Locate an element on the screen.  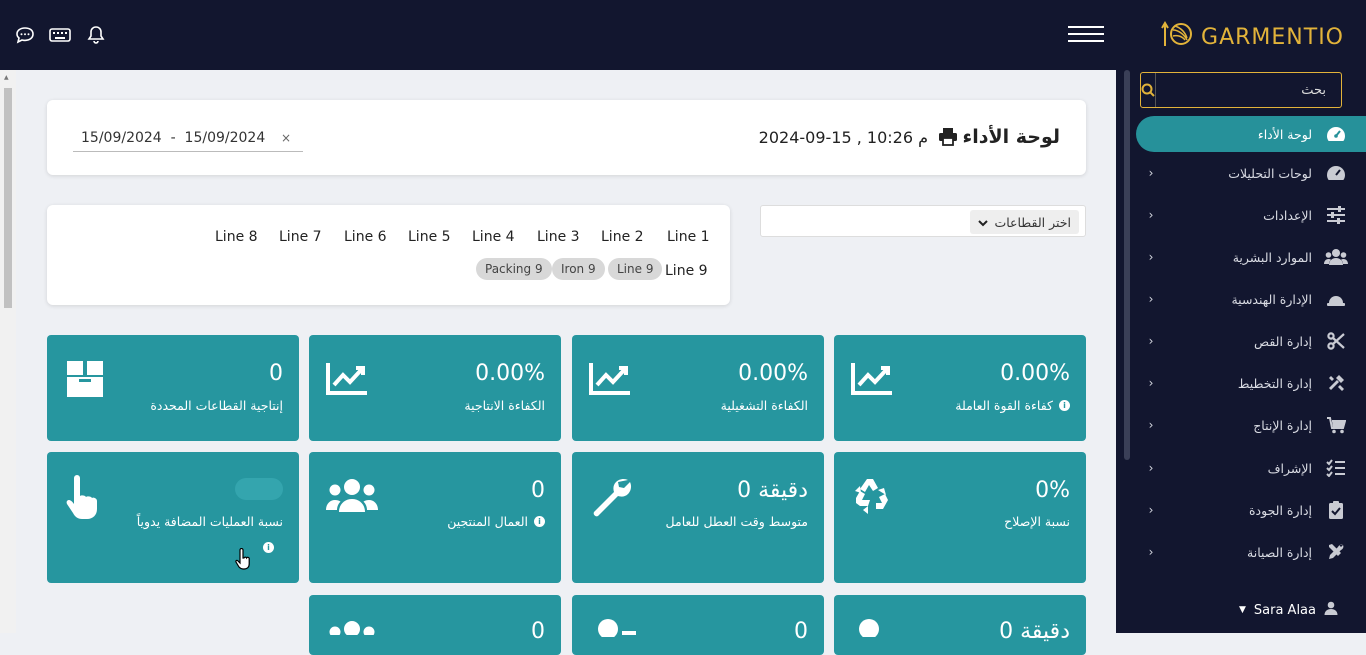
clipboard-check-icon is located at coordinates (1336, 510).